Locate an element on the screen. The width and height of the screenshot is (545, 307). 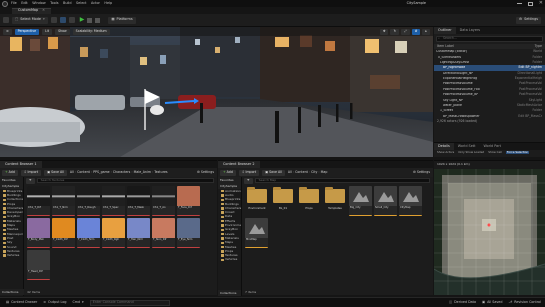
save-icon is located at coordinates (6, 20).